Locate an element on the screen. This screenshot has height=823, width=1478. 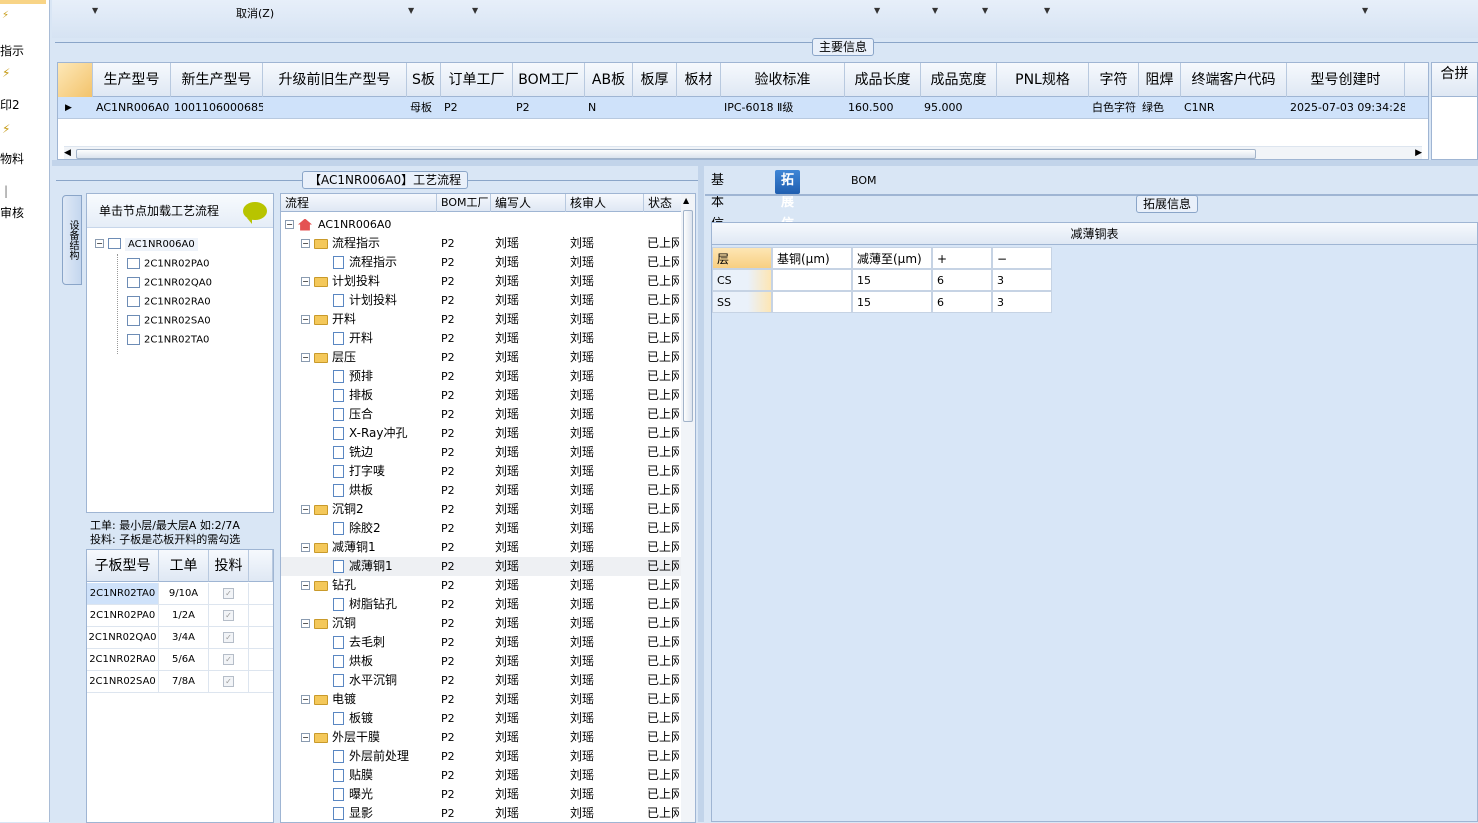
table-cell: 白色字符 is located at coordinates (1114, 108).